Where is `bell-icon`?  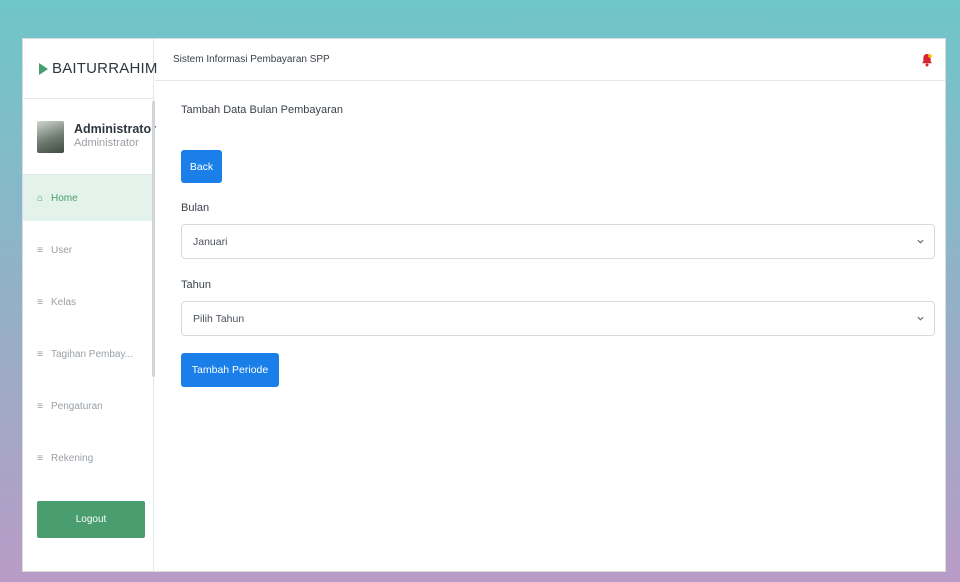 bell-icon is located at coordinates (927, 60).